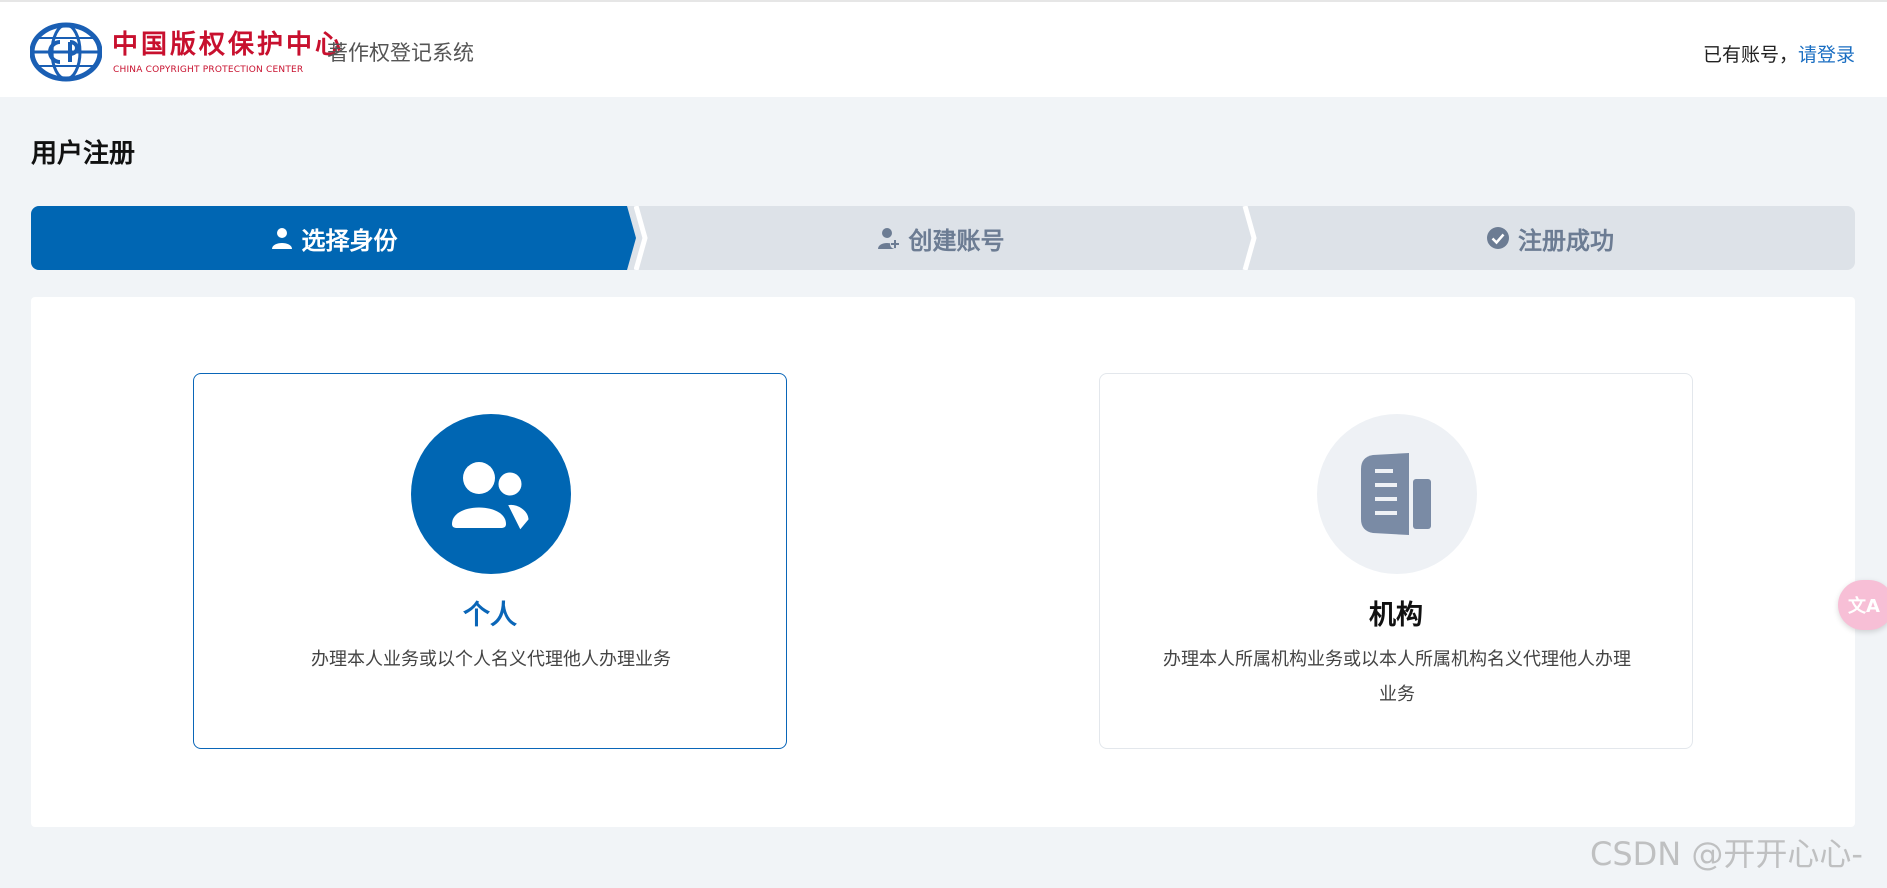 Image resolution: width=1887 pixels, height=888 pixels. What do you see at coordinates (400, 53) in the screenshot?
I see `system-name: 著作权登记系统` at bounding box center [400, 53].